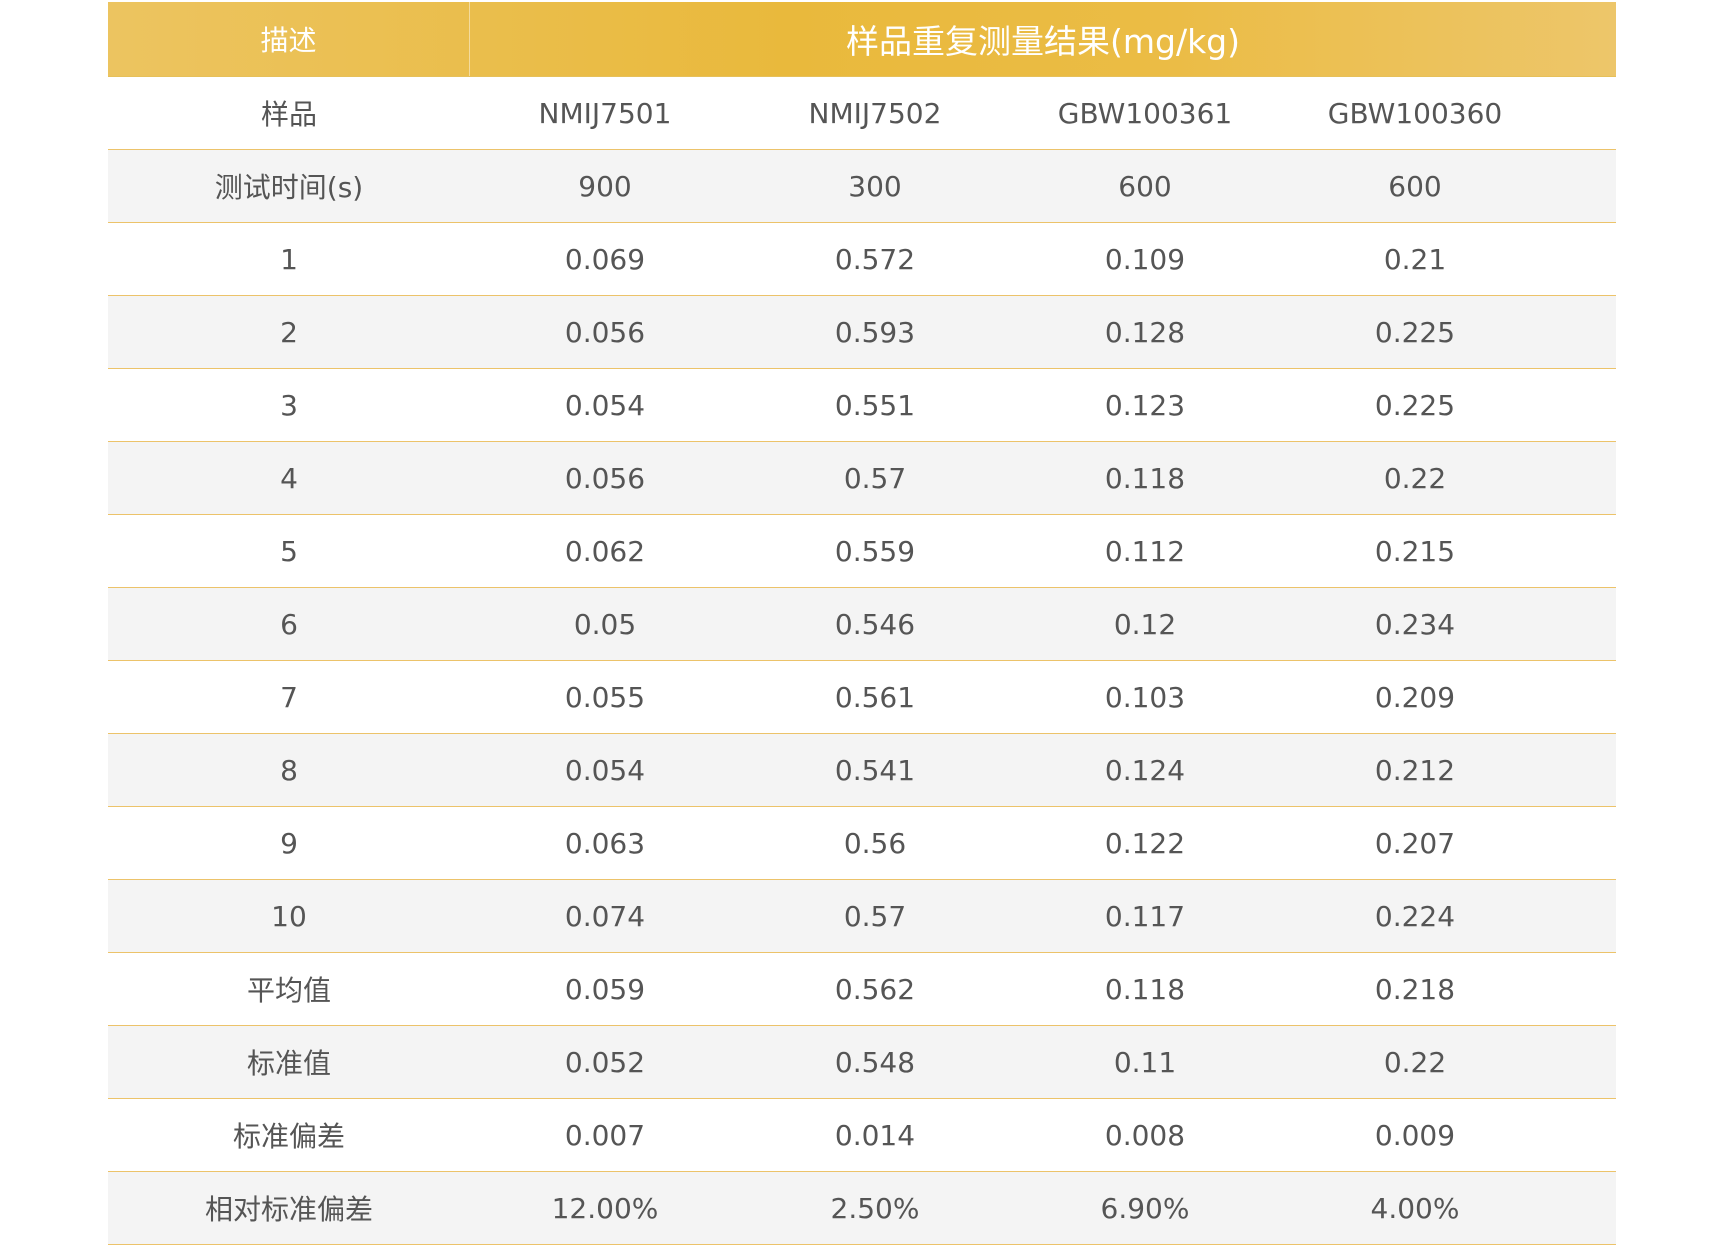  Describe the element at coordinates (875, 551) in the screenshot. I see `table-cell: 0.559` at that location.